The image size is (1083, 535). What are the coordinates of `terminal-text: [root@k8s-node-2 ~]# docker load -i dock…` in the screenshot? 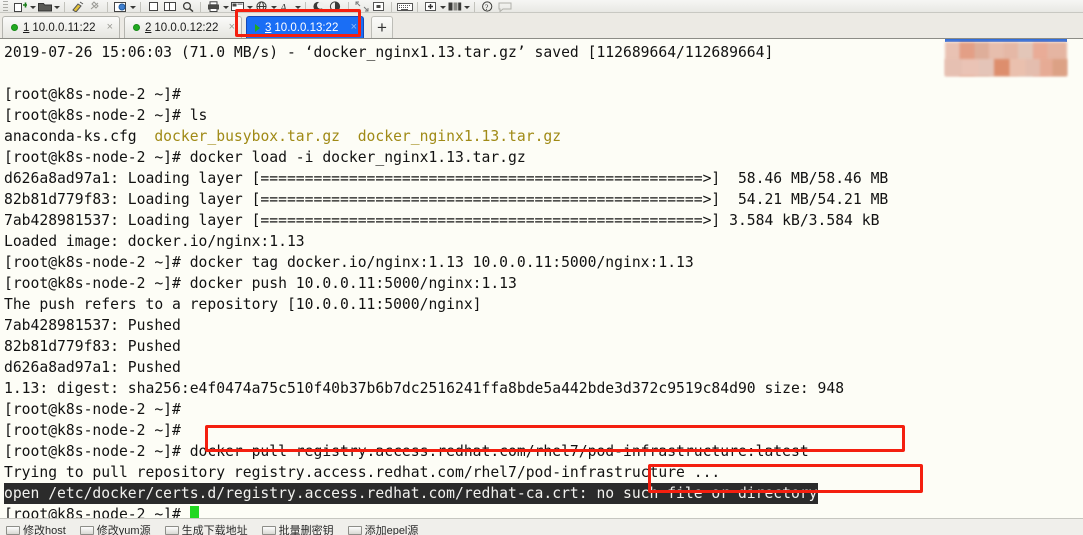 It's located at (265, 157).